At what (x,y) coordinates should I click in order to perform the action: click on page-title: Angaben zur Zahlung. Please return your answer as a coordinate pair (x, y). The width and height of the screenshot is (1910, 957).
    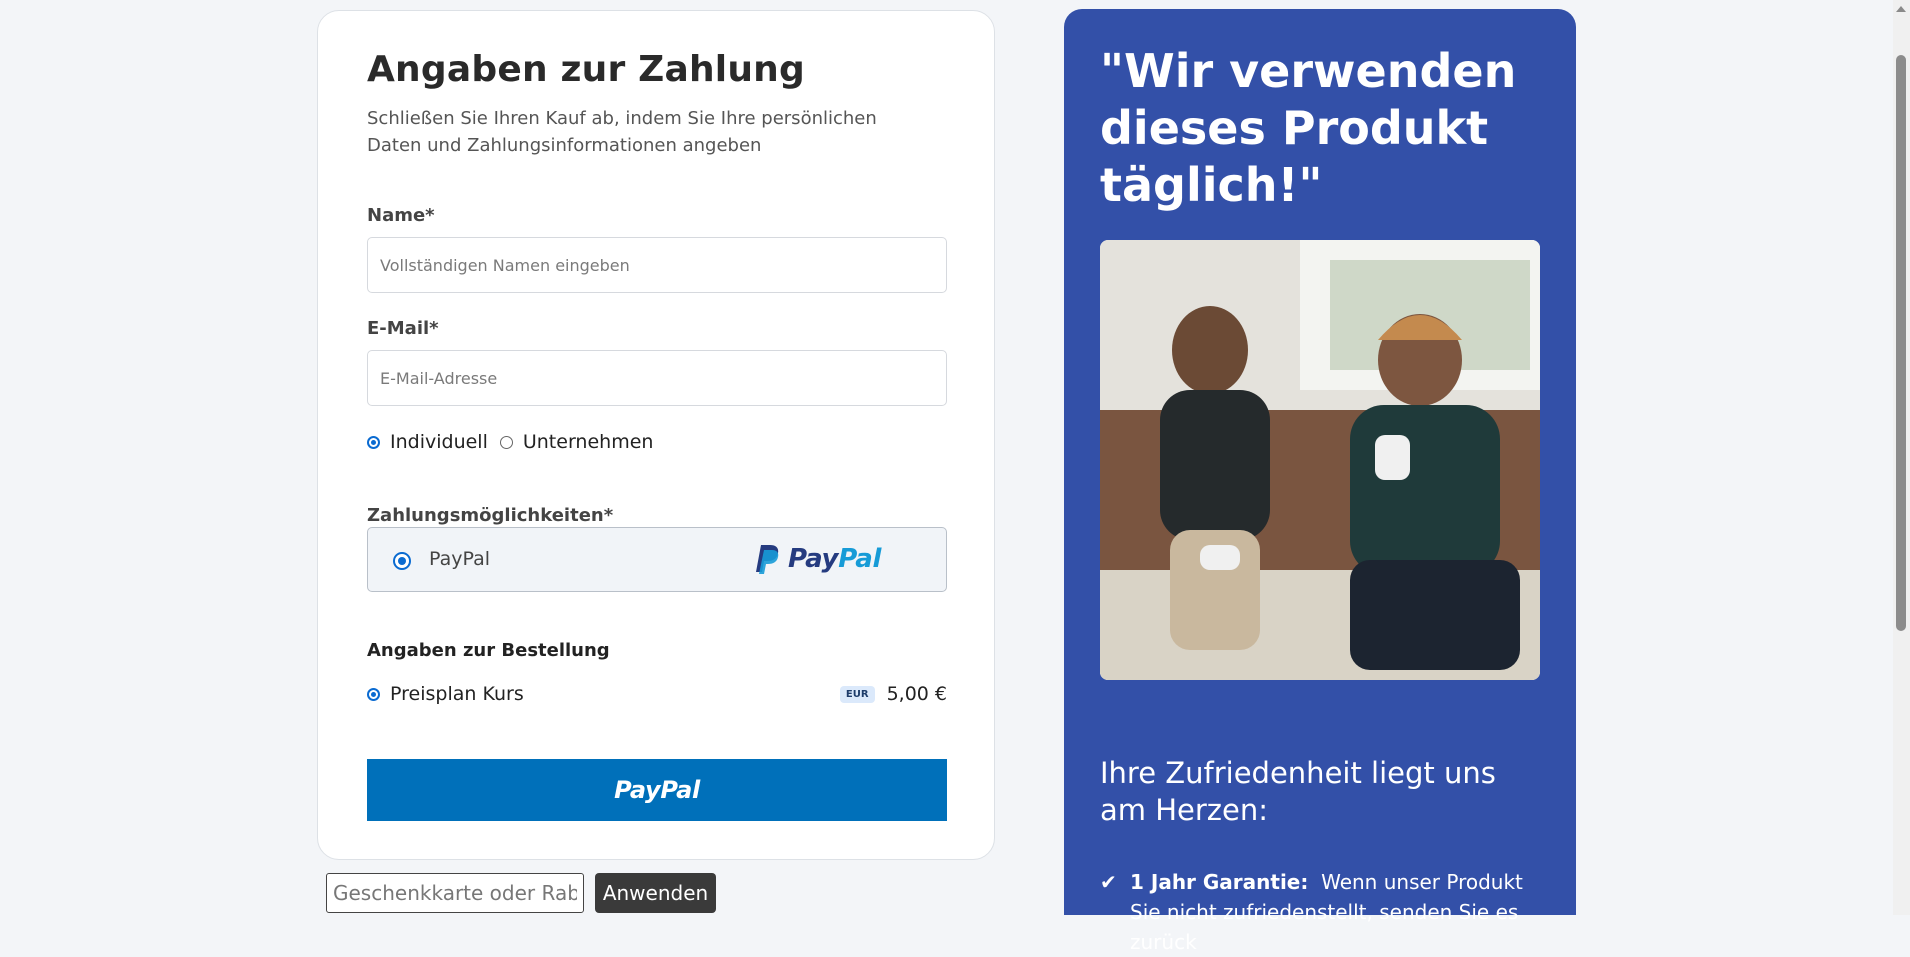
    Looking at the image, I should click on (586, 69).